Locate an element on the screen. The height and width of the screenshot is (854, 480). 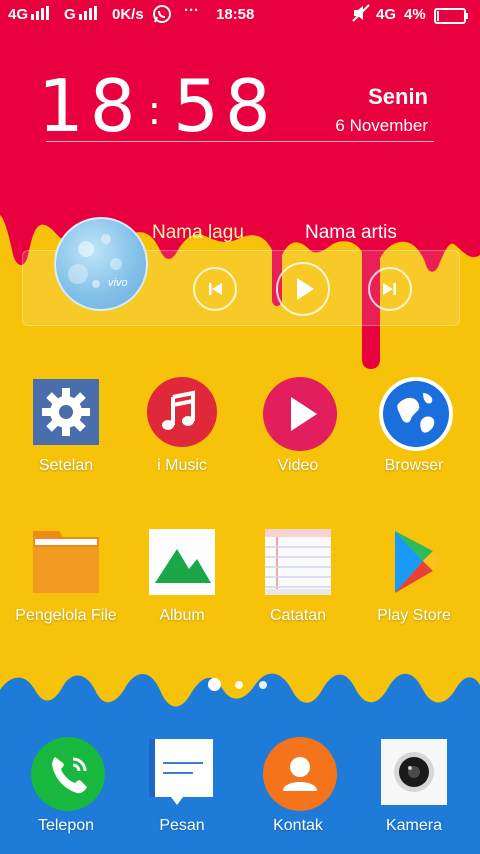
more-icon: ··· is located at coordinates (191, 10).